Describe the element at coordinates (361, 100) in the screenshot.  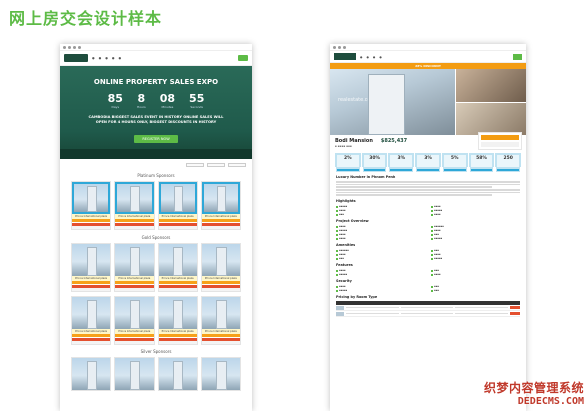
I see `photo-watermark: realestate.com.kh` at that location.